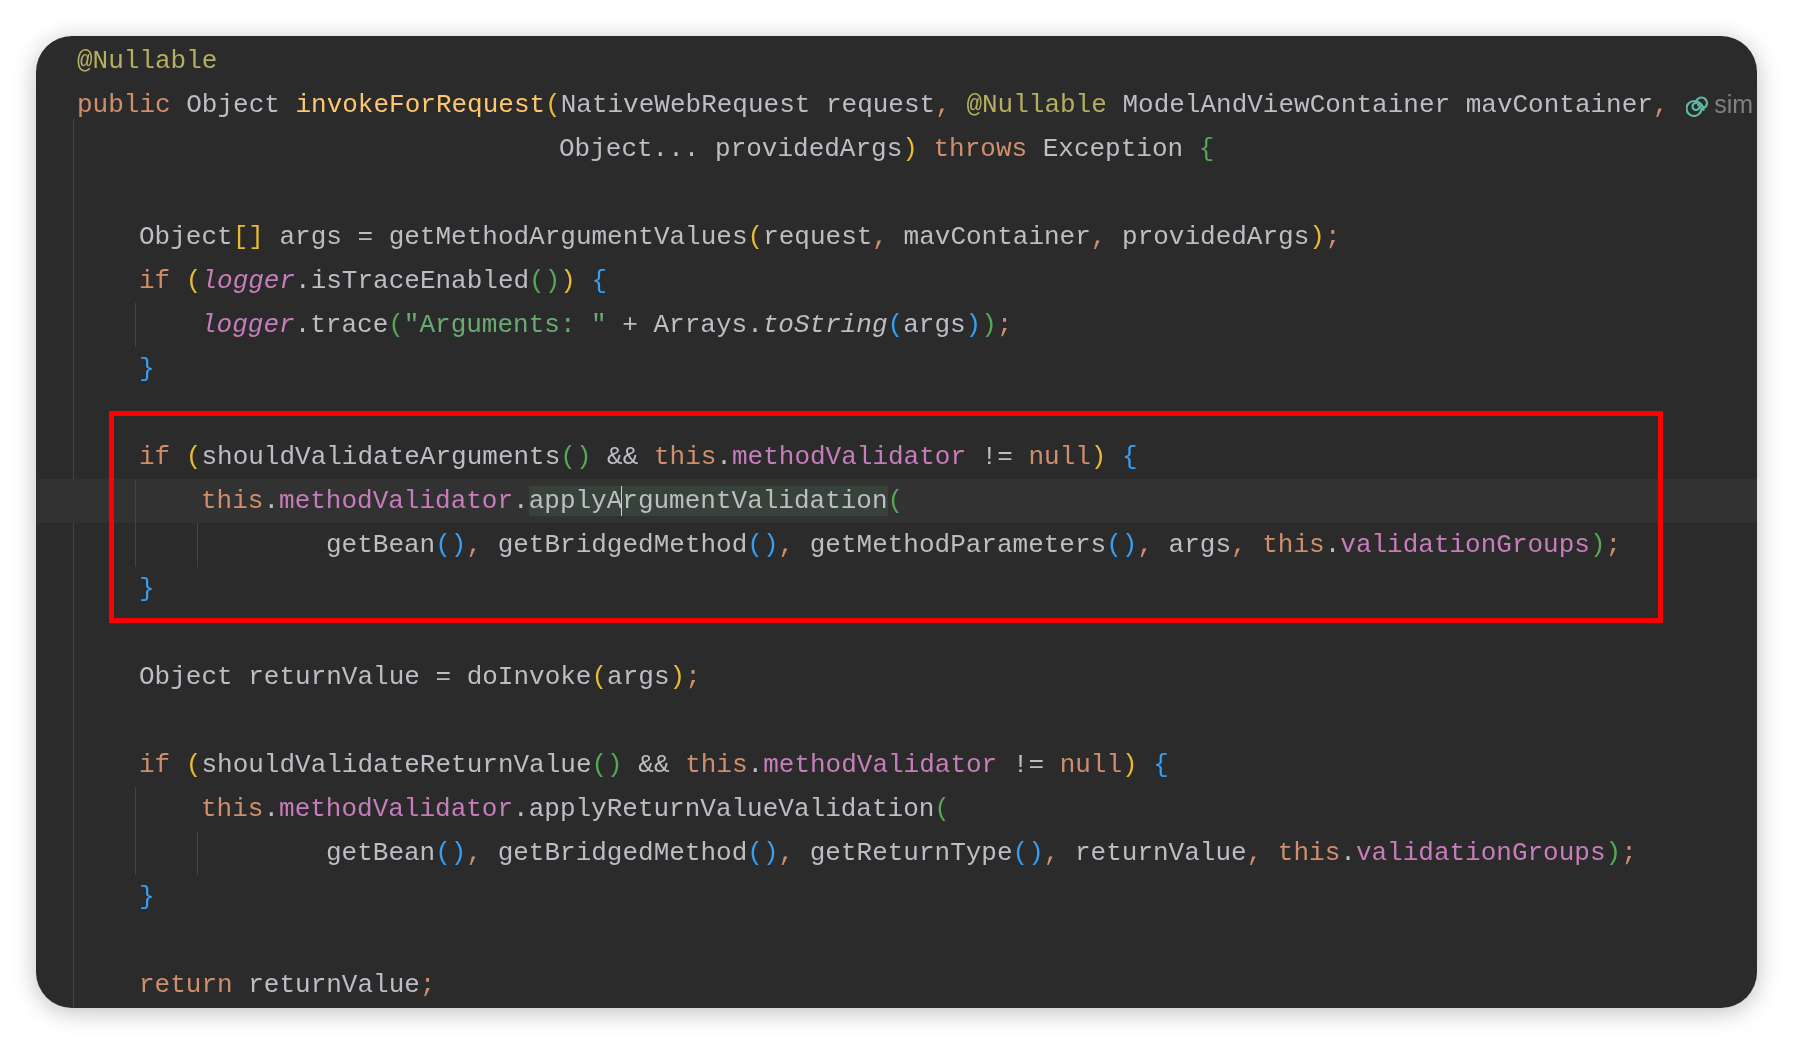 Image resolution: width=1794 pixels, height=1046 pixels. What do you see at coordinates (1698, 105) in the screenshot?
I see `spiral-icon` at bounding box center [1698, 105].